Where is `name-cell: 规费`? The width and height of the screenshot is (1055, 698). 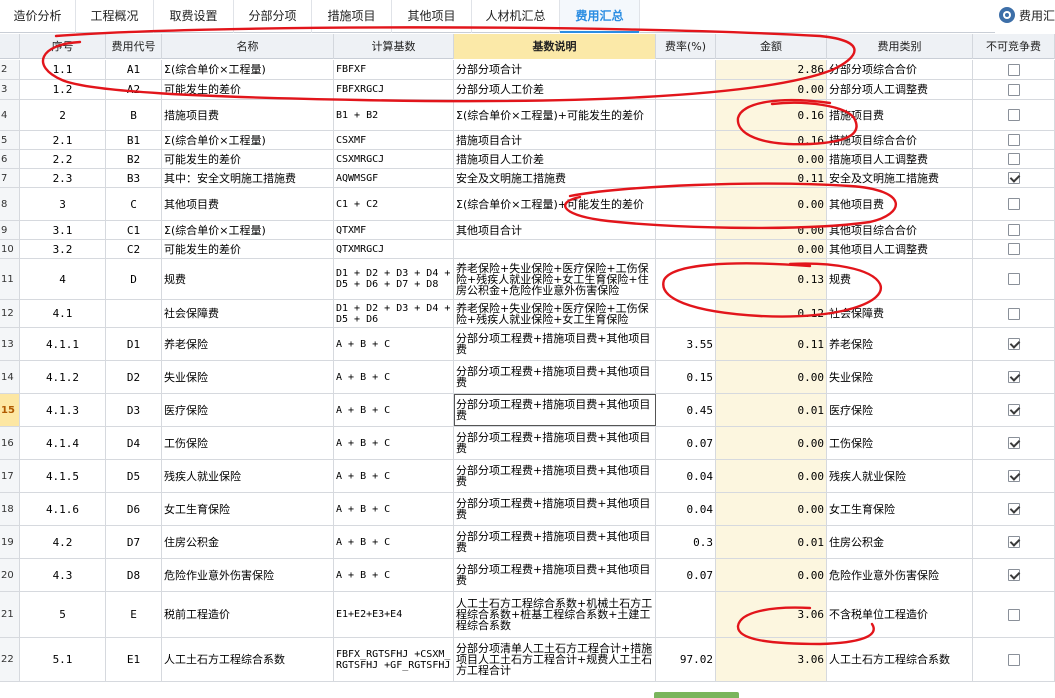 name-cell: 规费 is located at coordinates (248, 279).